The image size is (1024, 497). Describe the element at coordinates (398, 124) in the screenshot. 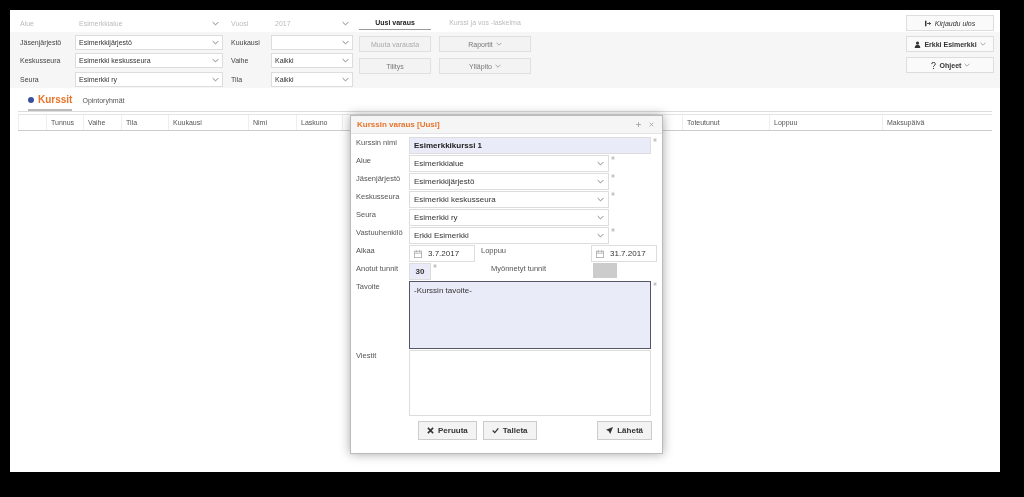

I see `dialog-title: Kurssin varaus [Uusi]` at that location.